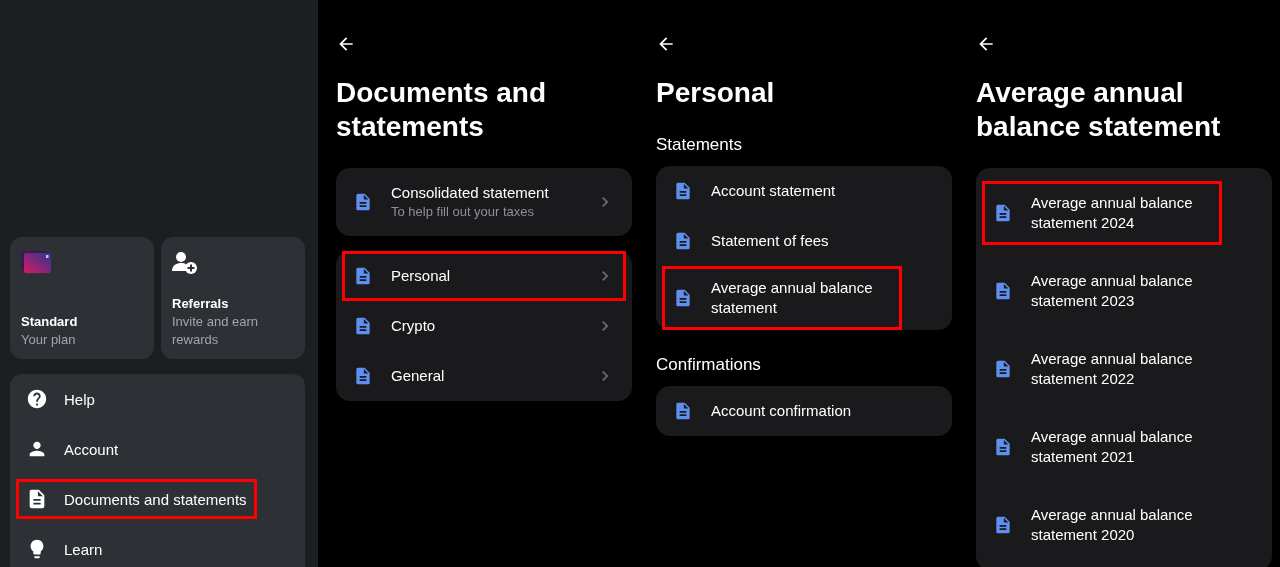 This screenshot has height=567, width=1280. Describe the element at coordinates (1112, 291) in the screenshot. I see `item-label: Average annual balance statement 2023` at that location.